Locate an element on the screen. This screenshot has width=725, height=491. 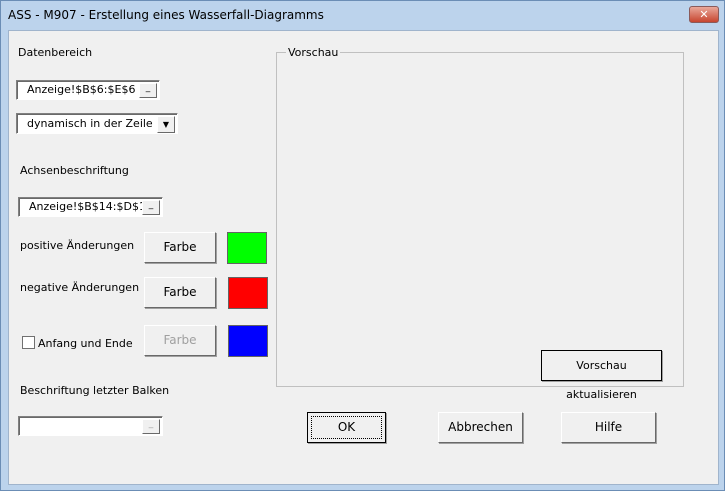
preview-label: Vorschau is located at coordinates (313, 52).